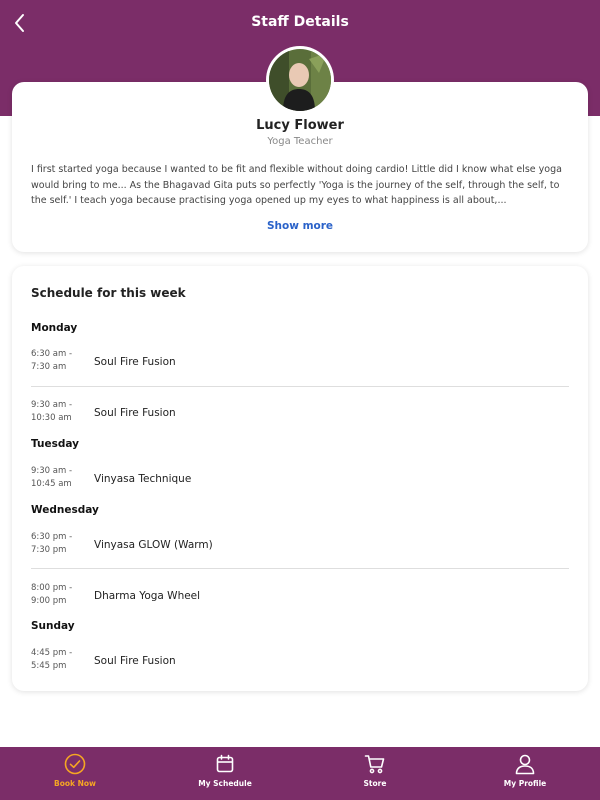  Describe the element at coordinates (108, 293) in the screenshot. I see `schedule-title: Schedule for this week` at that location.